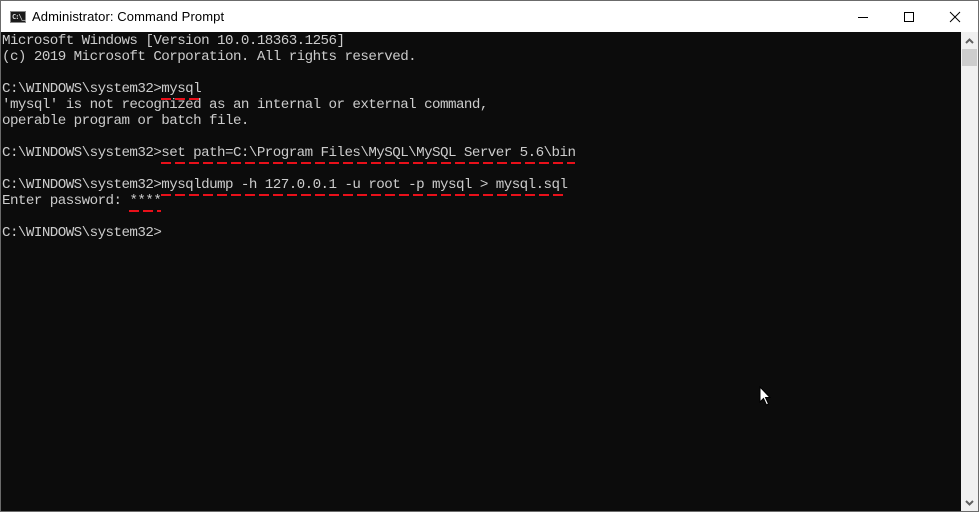  I want to click on minimize-button, so click(863, 16).